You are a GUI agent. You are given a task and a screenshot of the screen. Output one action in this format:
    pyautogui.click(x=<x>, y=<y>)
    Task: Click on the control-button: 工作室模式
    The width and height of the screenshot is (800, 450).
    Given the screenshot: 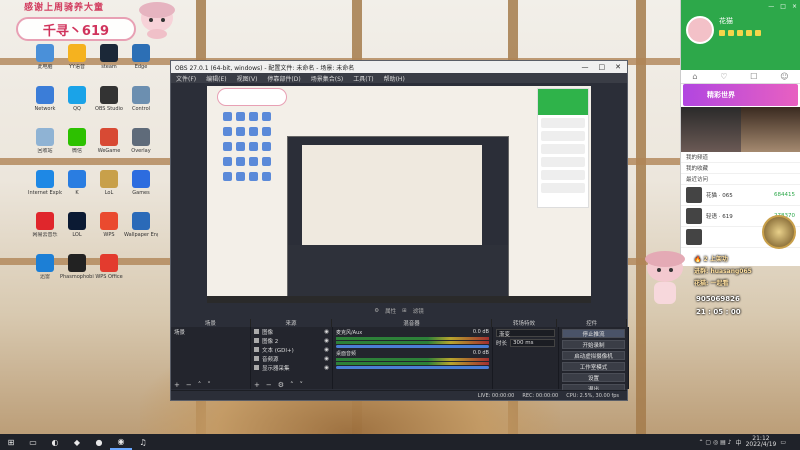 What is the action you would take?
    pyautogui.click(x=593, y=366)
    